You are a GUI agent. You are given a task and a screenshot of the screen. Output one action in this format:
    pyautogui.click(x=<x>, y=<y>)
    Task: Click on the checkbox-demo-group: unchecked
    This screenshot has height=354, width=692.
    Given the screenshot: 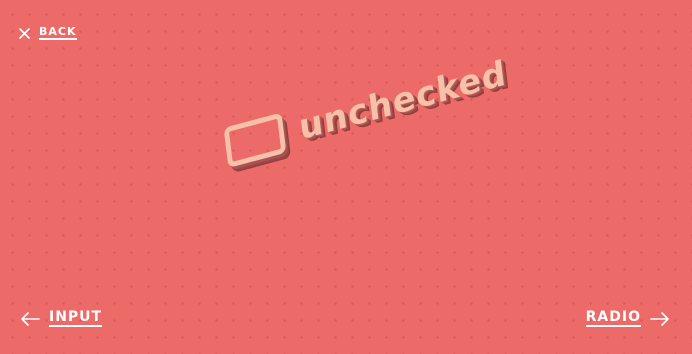 What is the action you would take?
    pyautogui.click(x=366, y=110)
    